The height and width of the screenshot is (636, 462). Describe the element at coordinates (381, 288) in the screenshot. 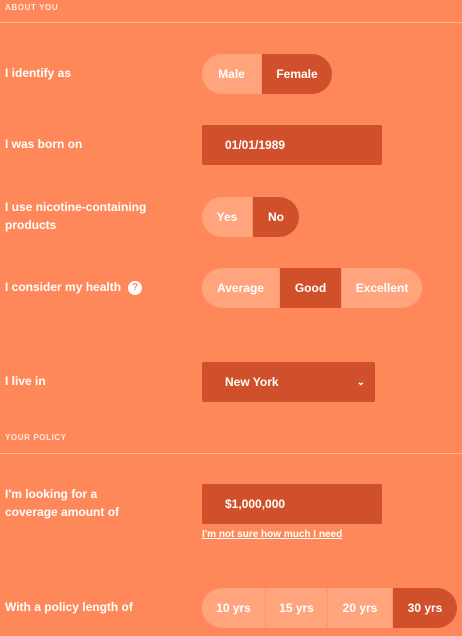

I see `health-option-excellent: Excellent` at that location.